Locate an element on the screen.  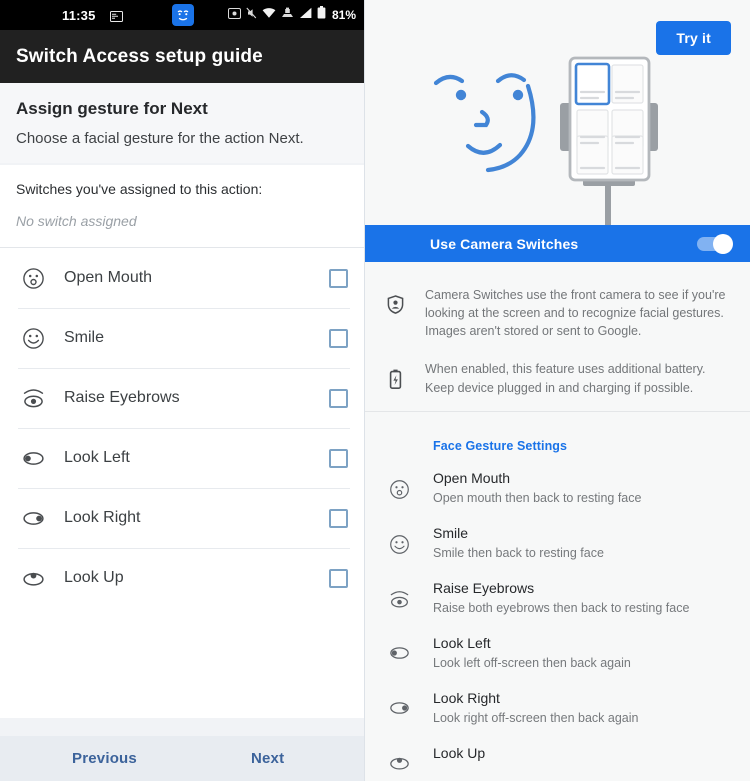
next-button: Next is located at coordinates (267, 758).